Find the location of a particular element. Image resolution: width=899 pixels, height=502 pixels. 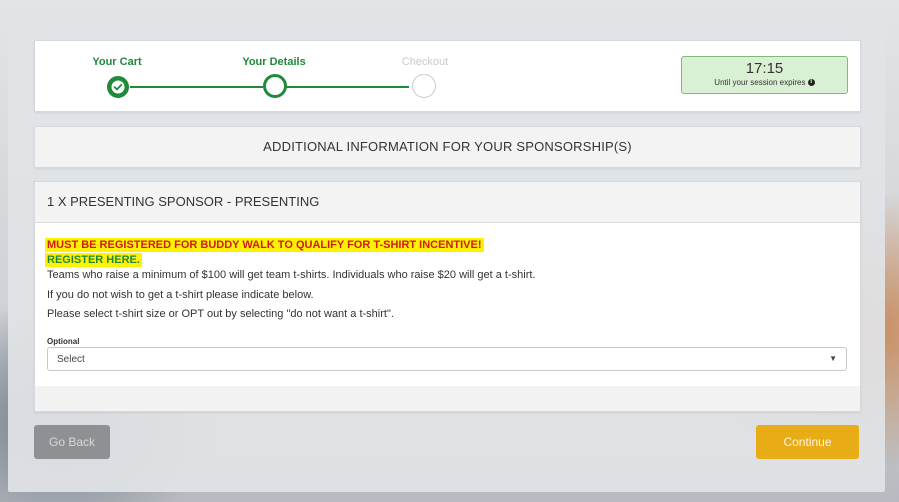

timer-caption: Until your session expires i is located at coordinates (764, 82).